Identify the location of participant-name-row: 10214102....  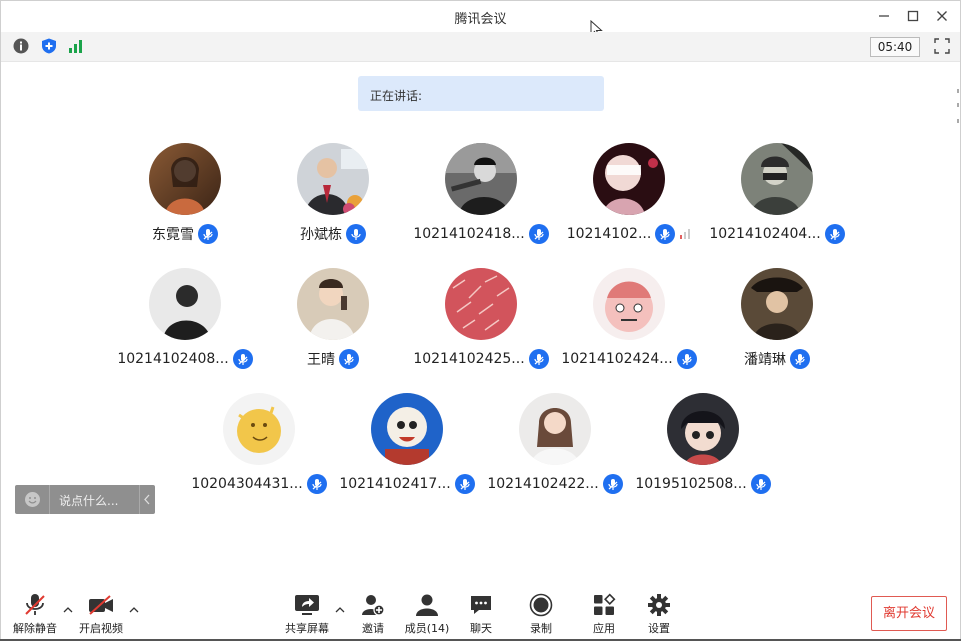
(629, 234).